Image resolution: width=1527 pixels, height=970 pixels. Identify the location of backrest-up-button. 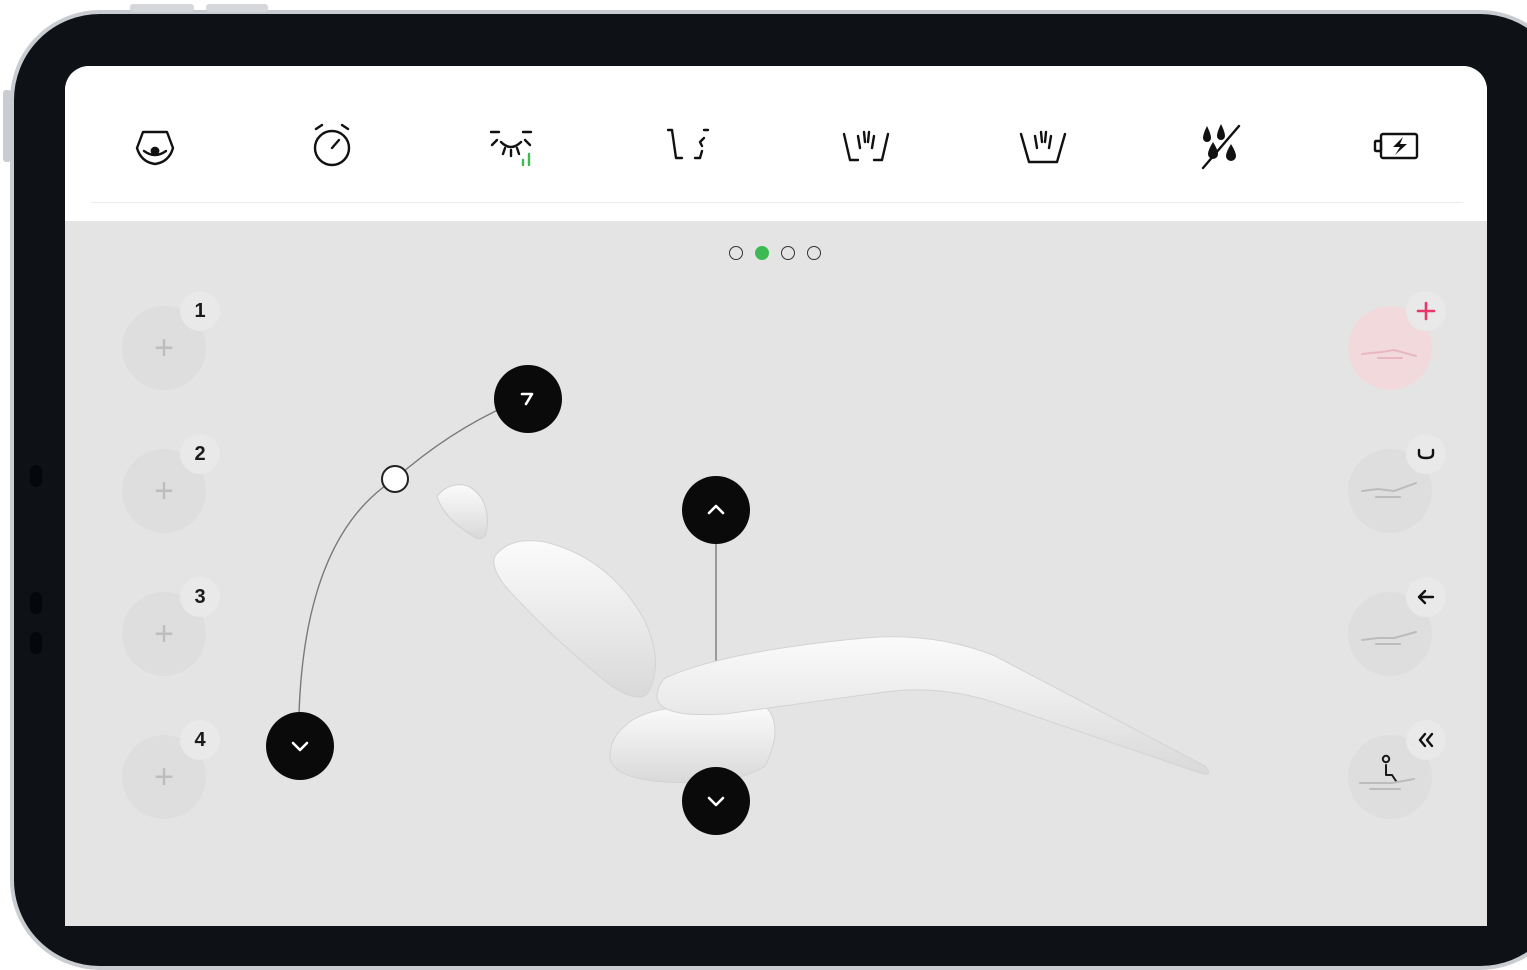
(528, 399).